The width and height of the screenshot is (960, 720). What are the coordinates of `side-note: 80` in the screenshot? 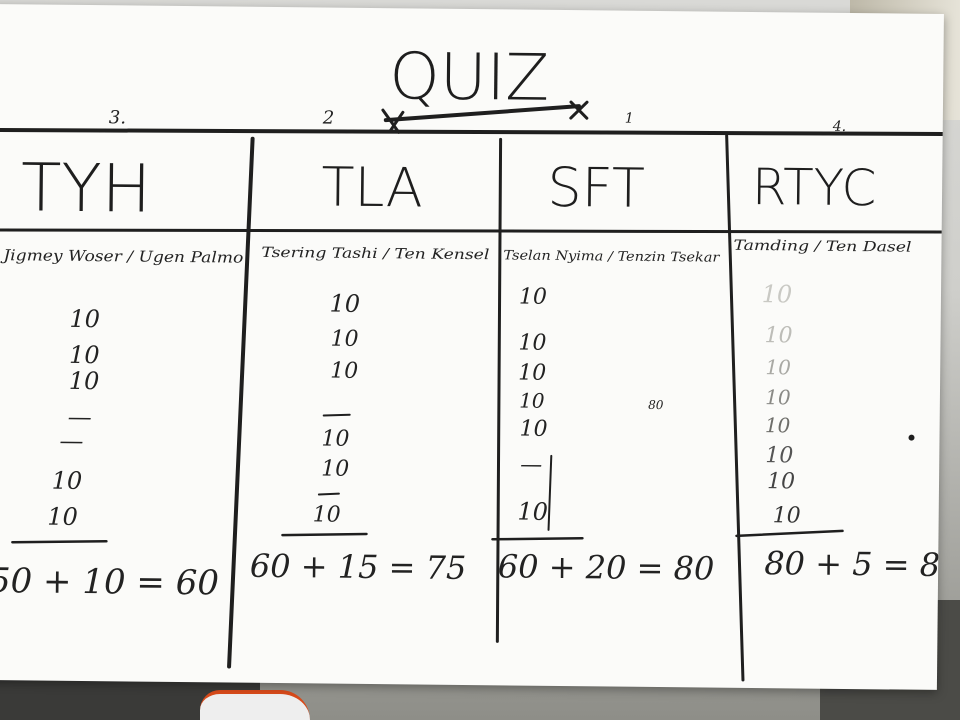 It's located at (656, 405).